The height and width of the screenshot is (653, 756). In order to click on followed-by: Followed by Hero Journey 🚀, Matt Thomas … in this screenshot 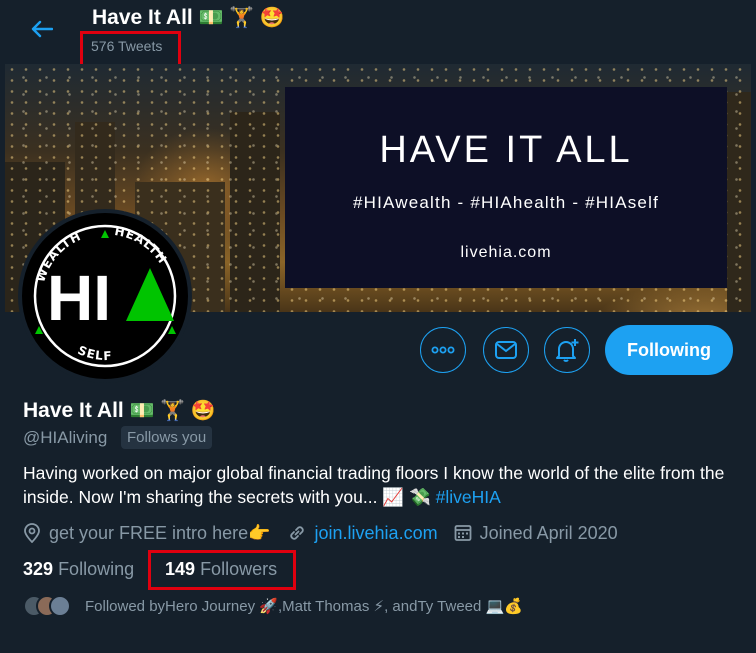, I will do `click(273, 606)`.